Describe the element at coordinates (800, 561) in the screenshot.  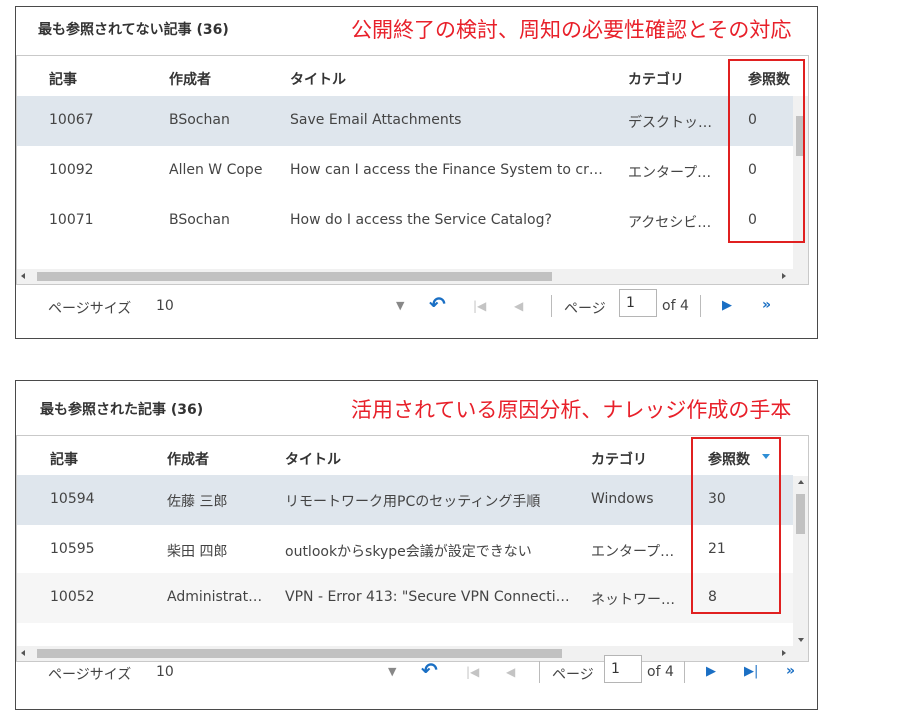
I see `vertical-scrollbar` at that location.